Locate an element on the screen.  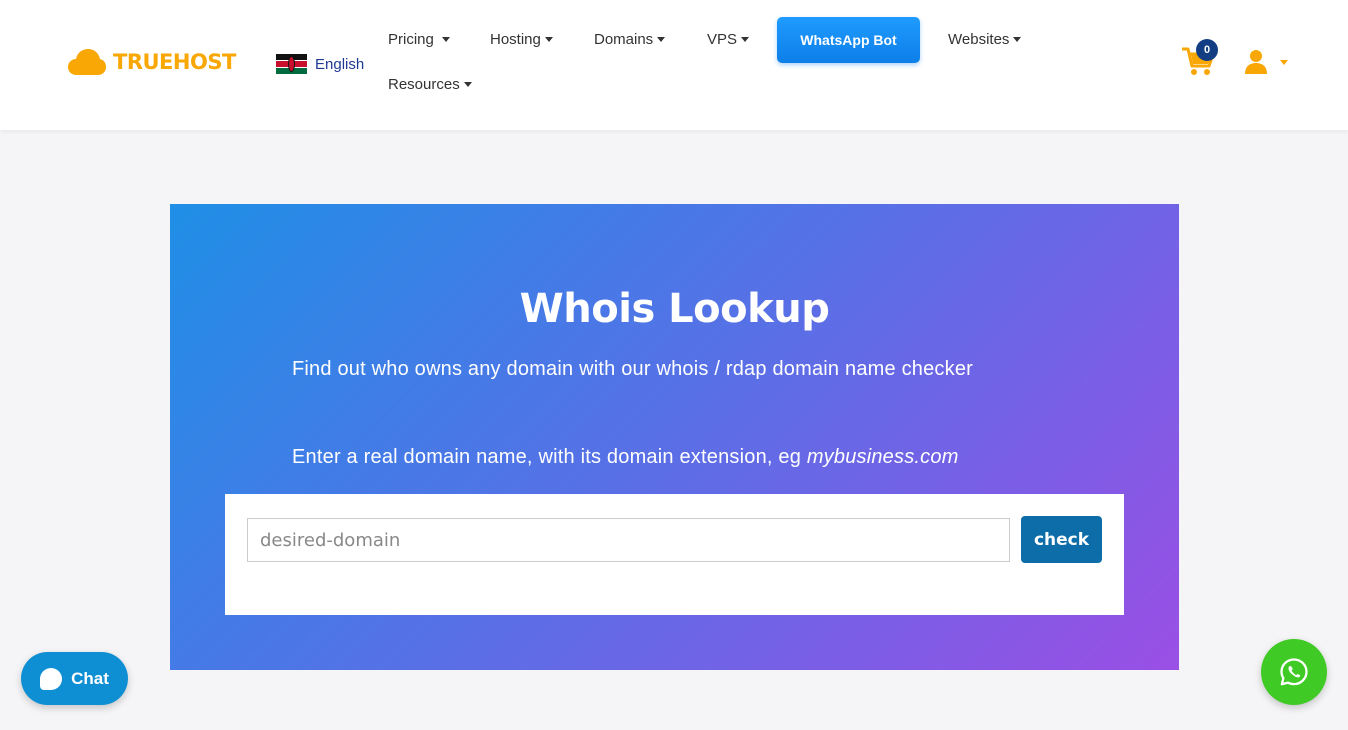
hero-hint-example: mybusiness.com is located at coordinates (882, 457).